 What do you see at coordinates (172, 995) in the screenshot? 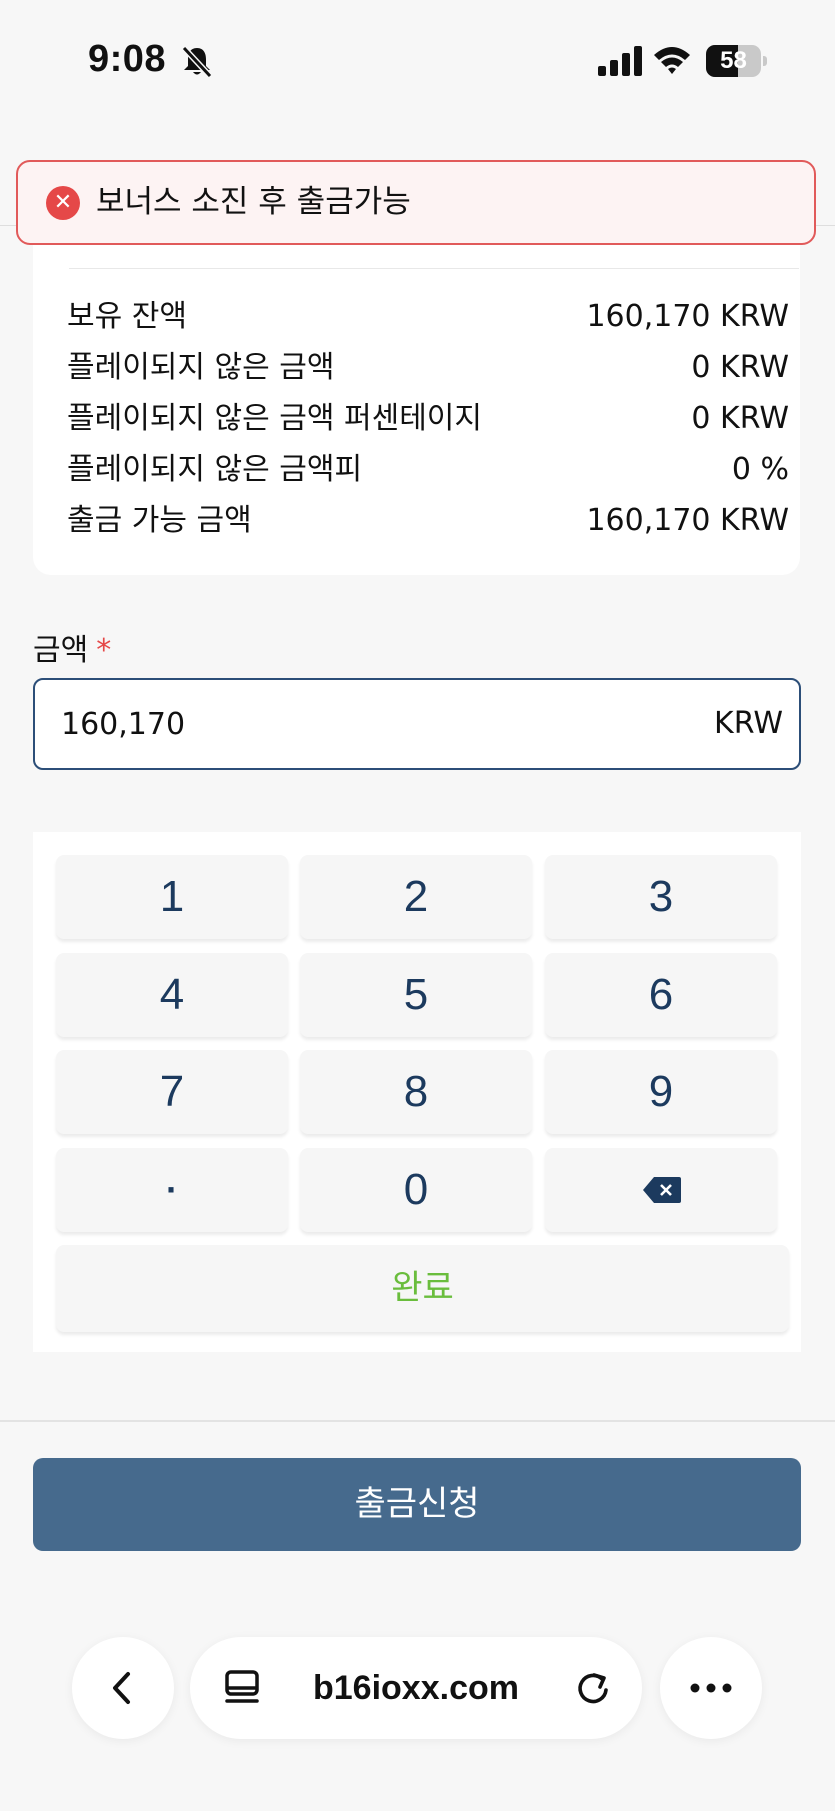
I see `key-4: 4` at bounding box center [172, 995].